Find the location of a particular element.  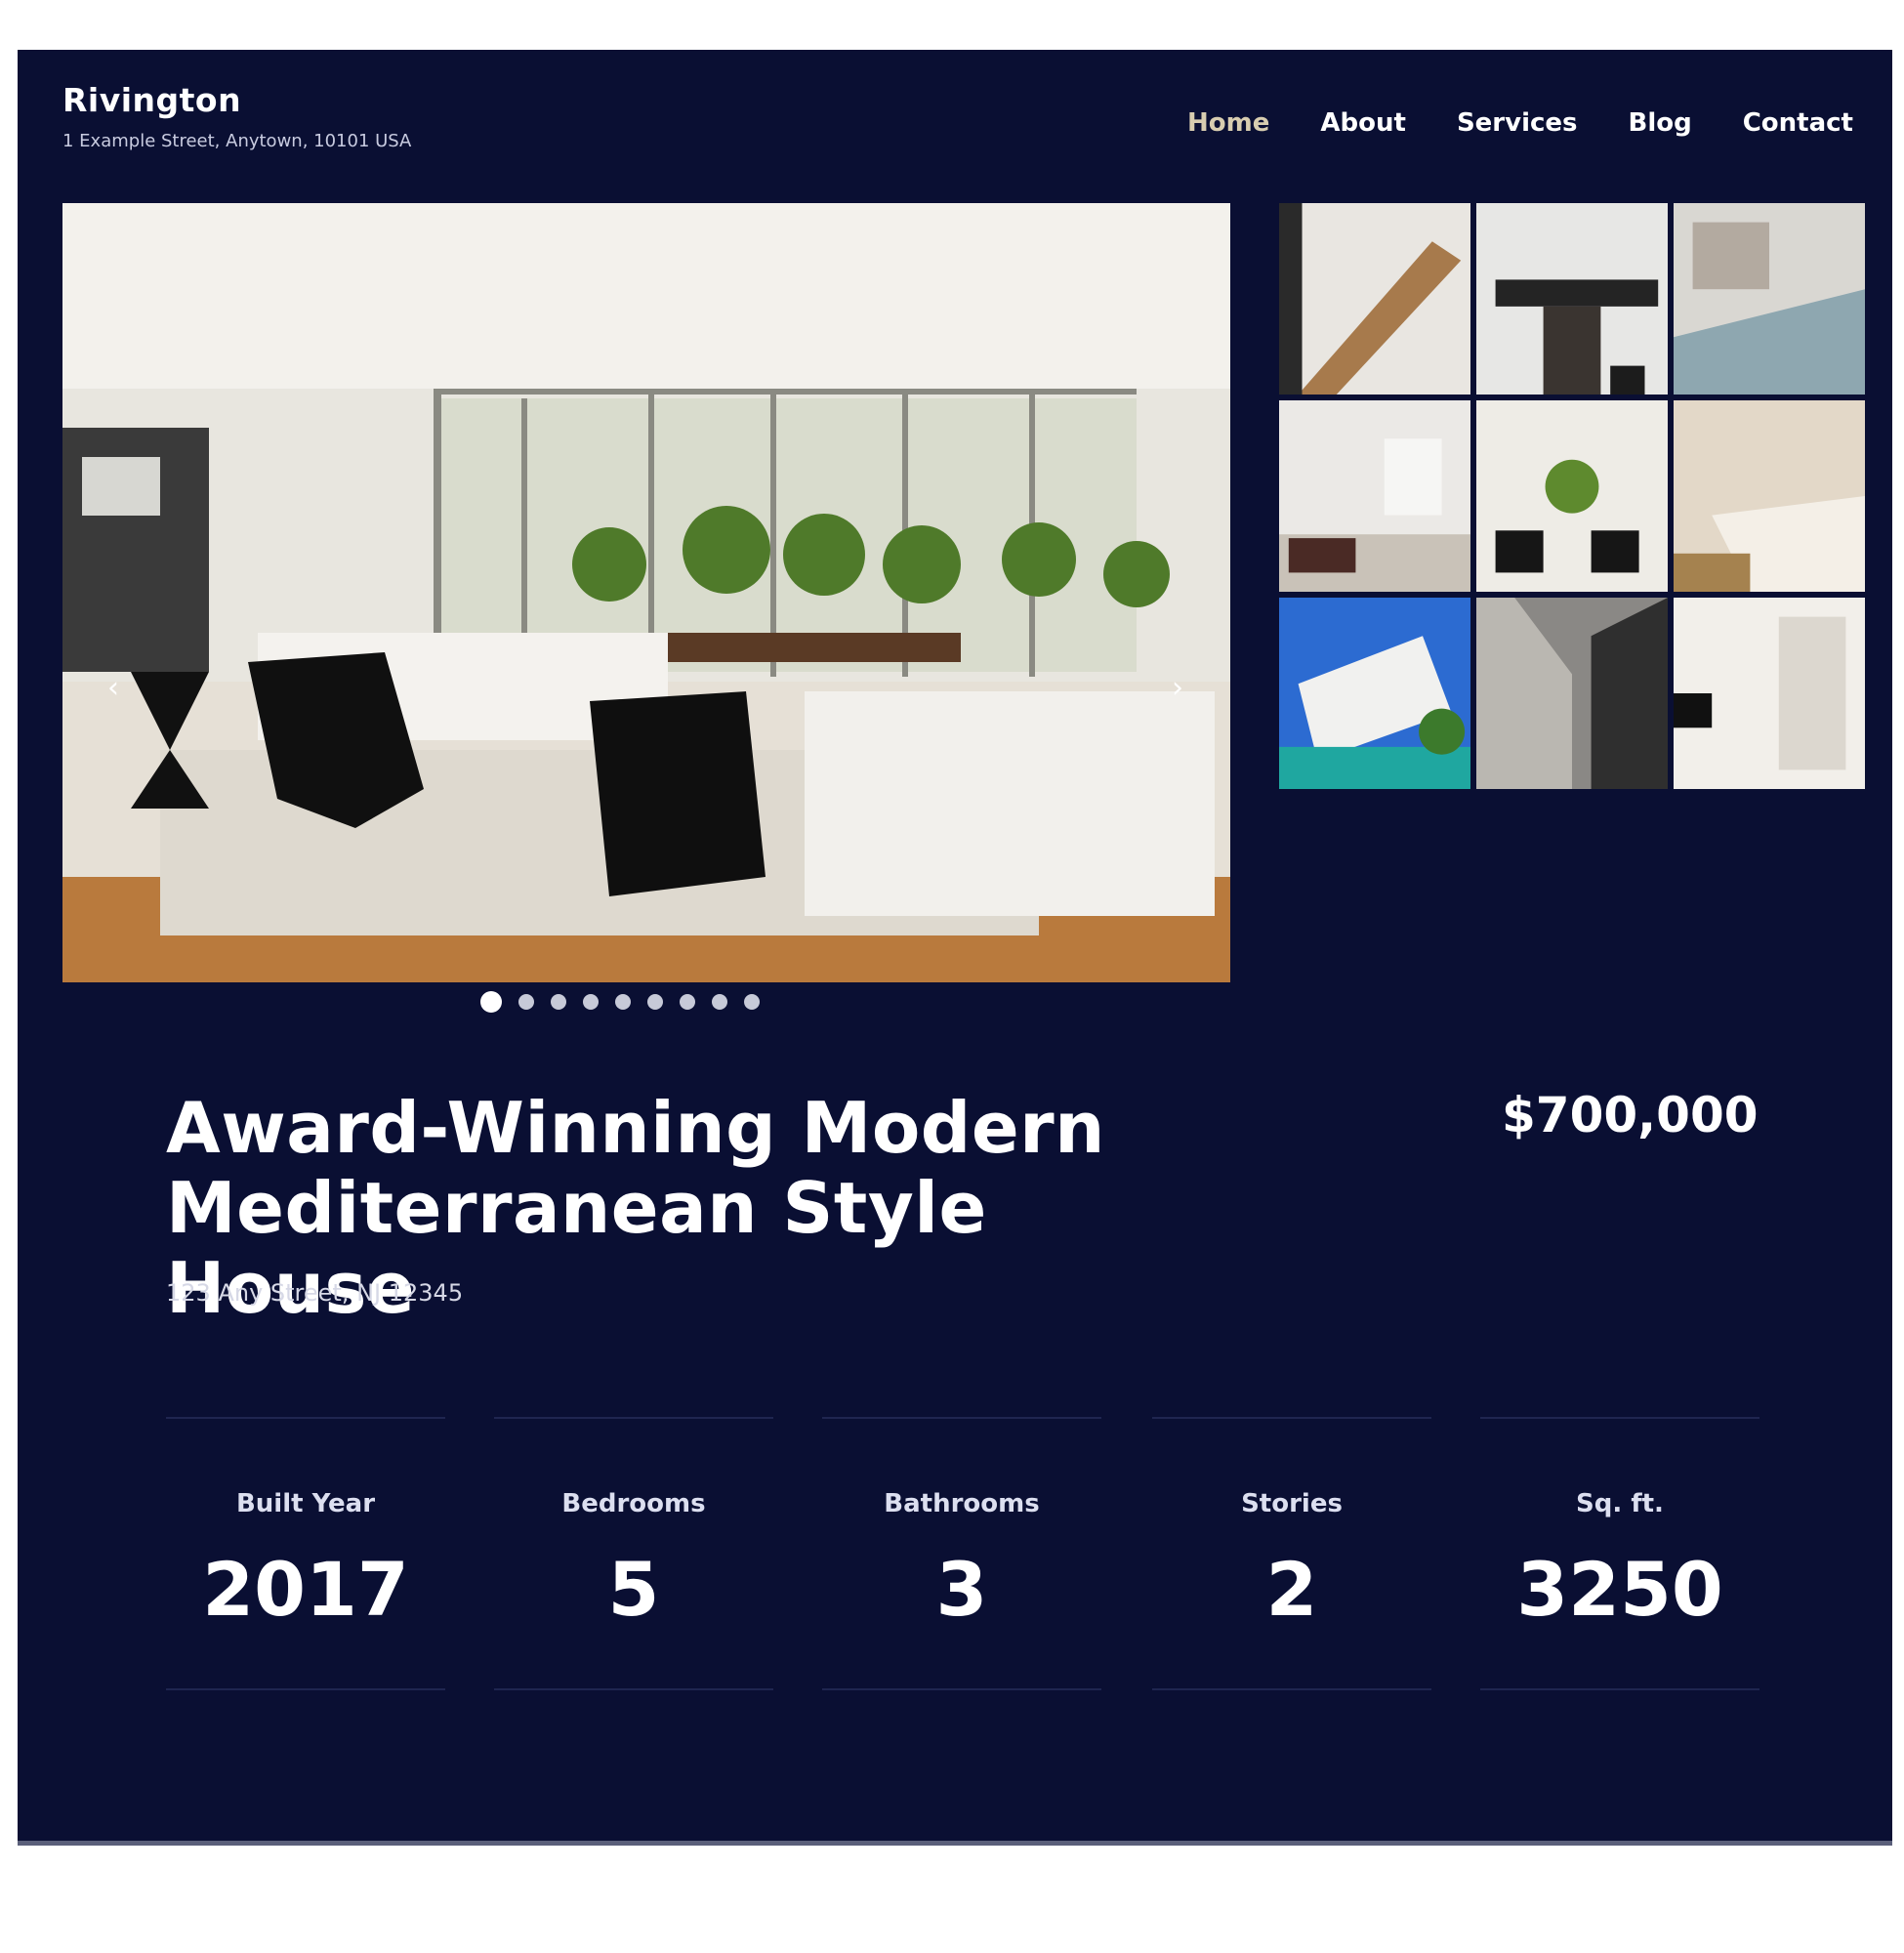

bedroom-photo is located at coordinates (1769, 299).